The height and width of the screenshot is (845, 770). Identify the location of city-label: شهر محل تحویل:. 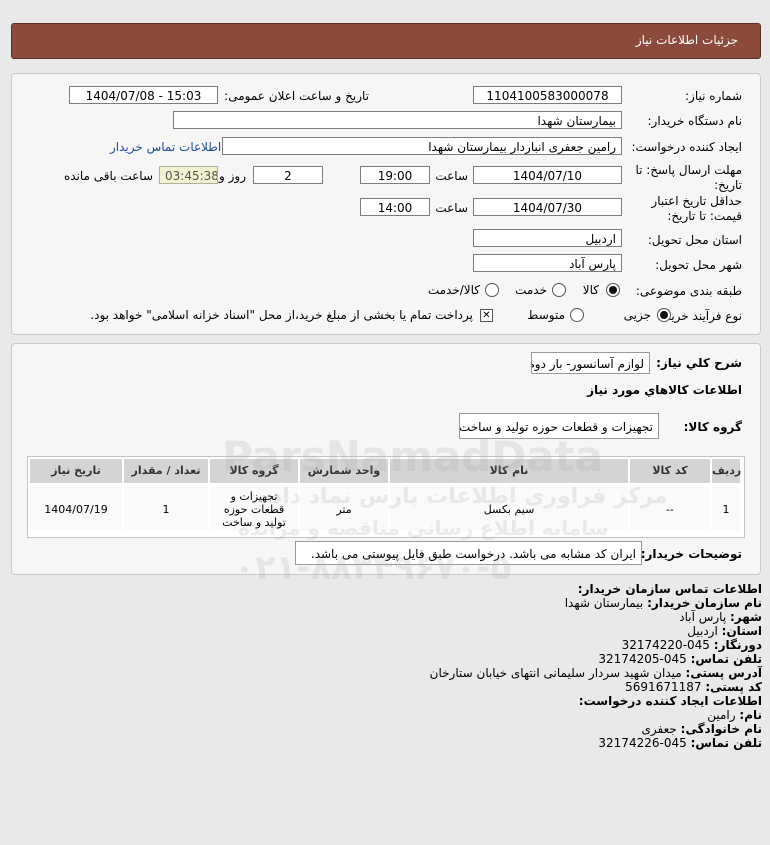
(698, 265).